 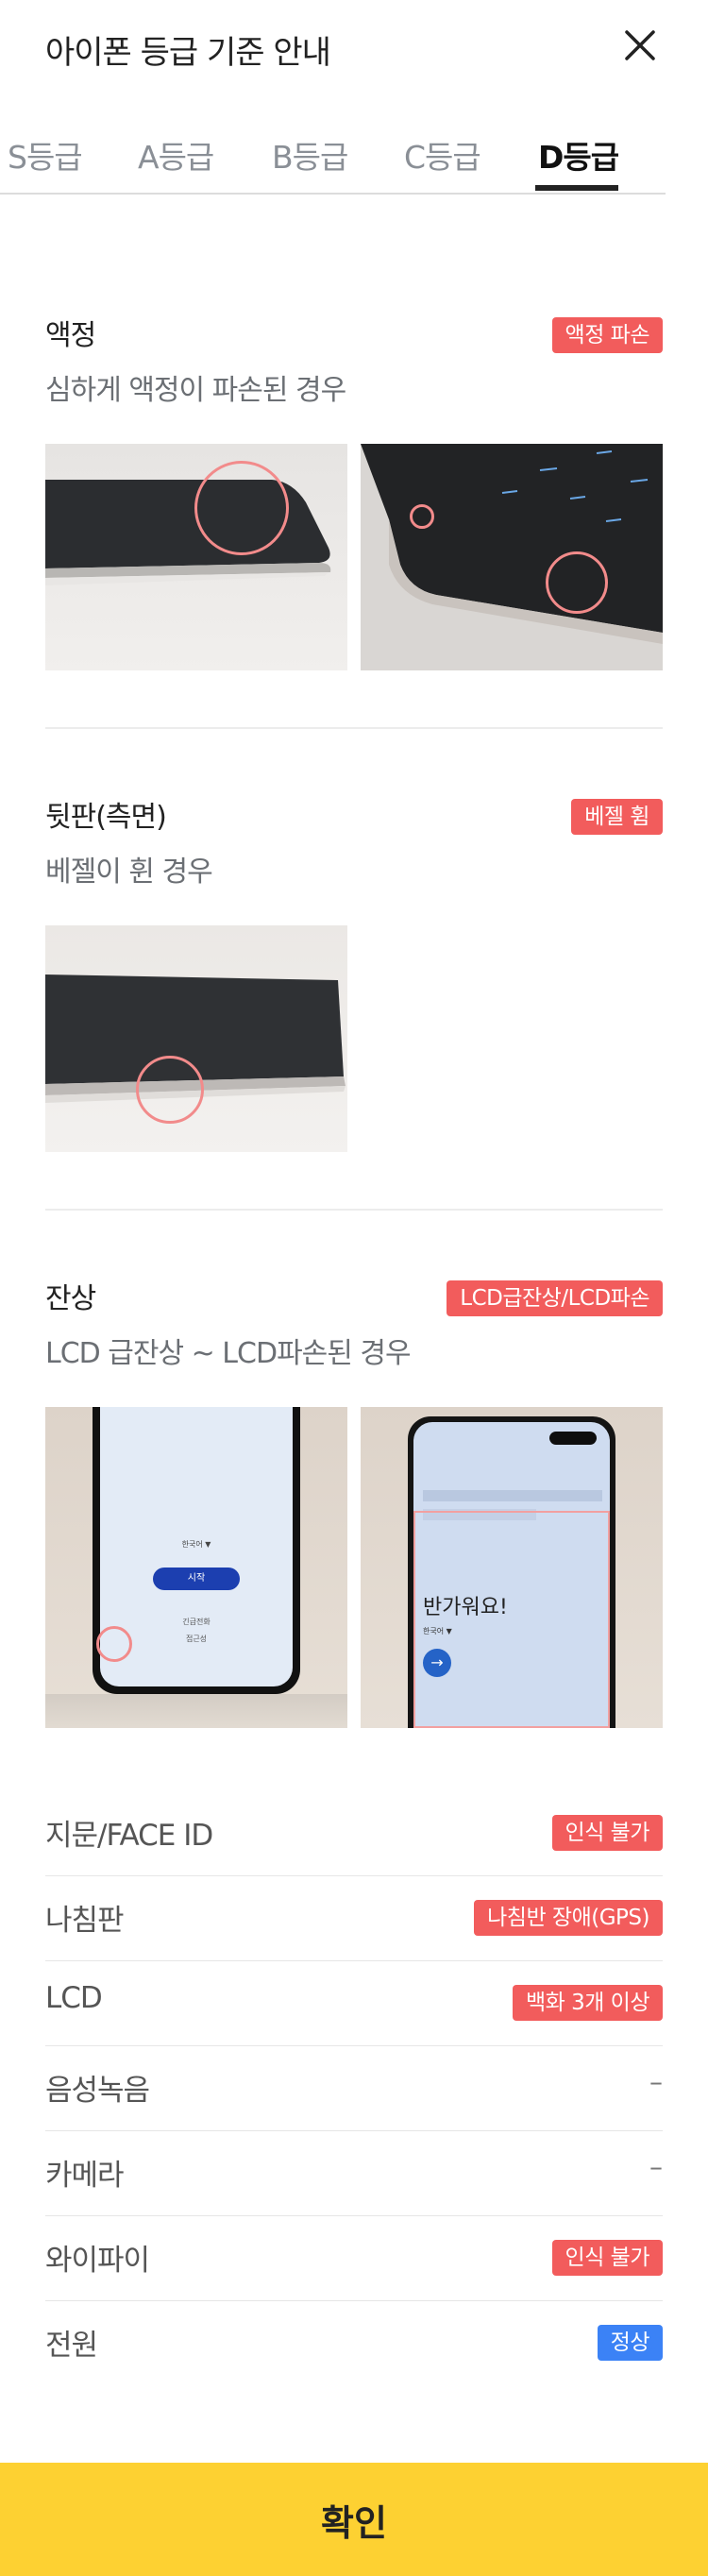 What do you see at coordinates (630, 2343) in the screenshot?
I see `status-badge: 정상` at bounding box center [630, 2343].